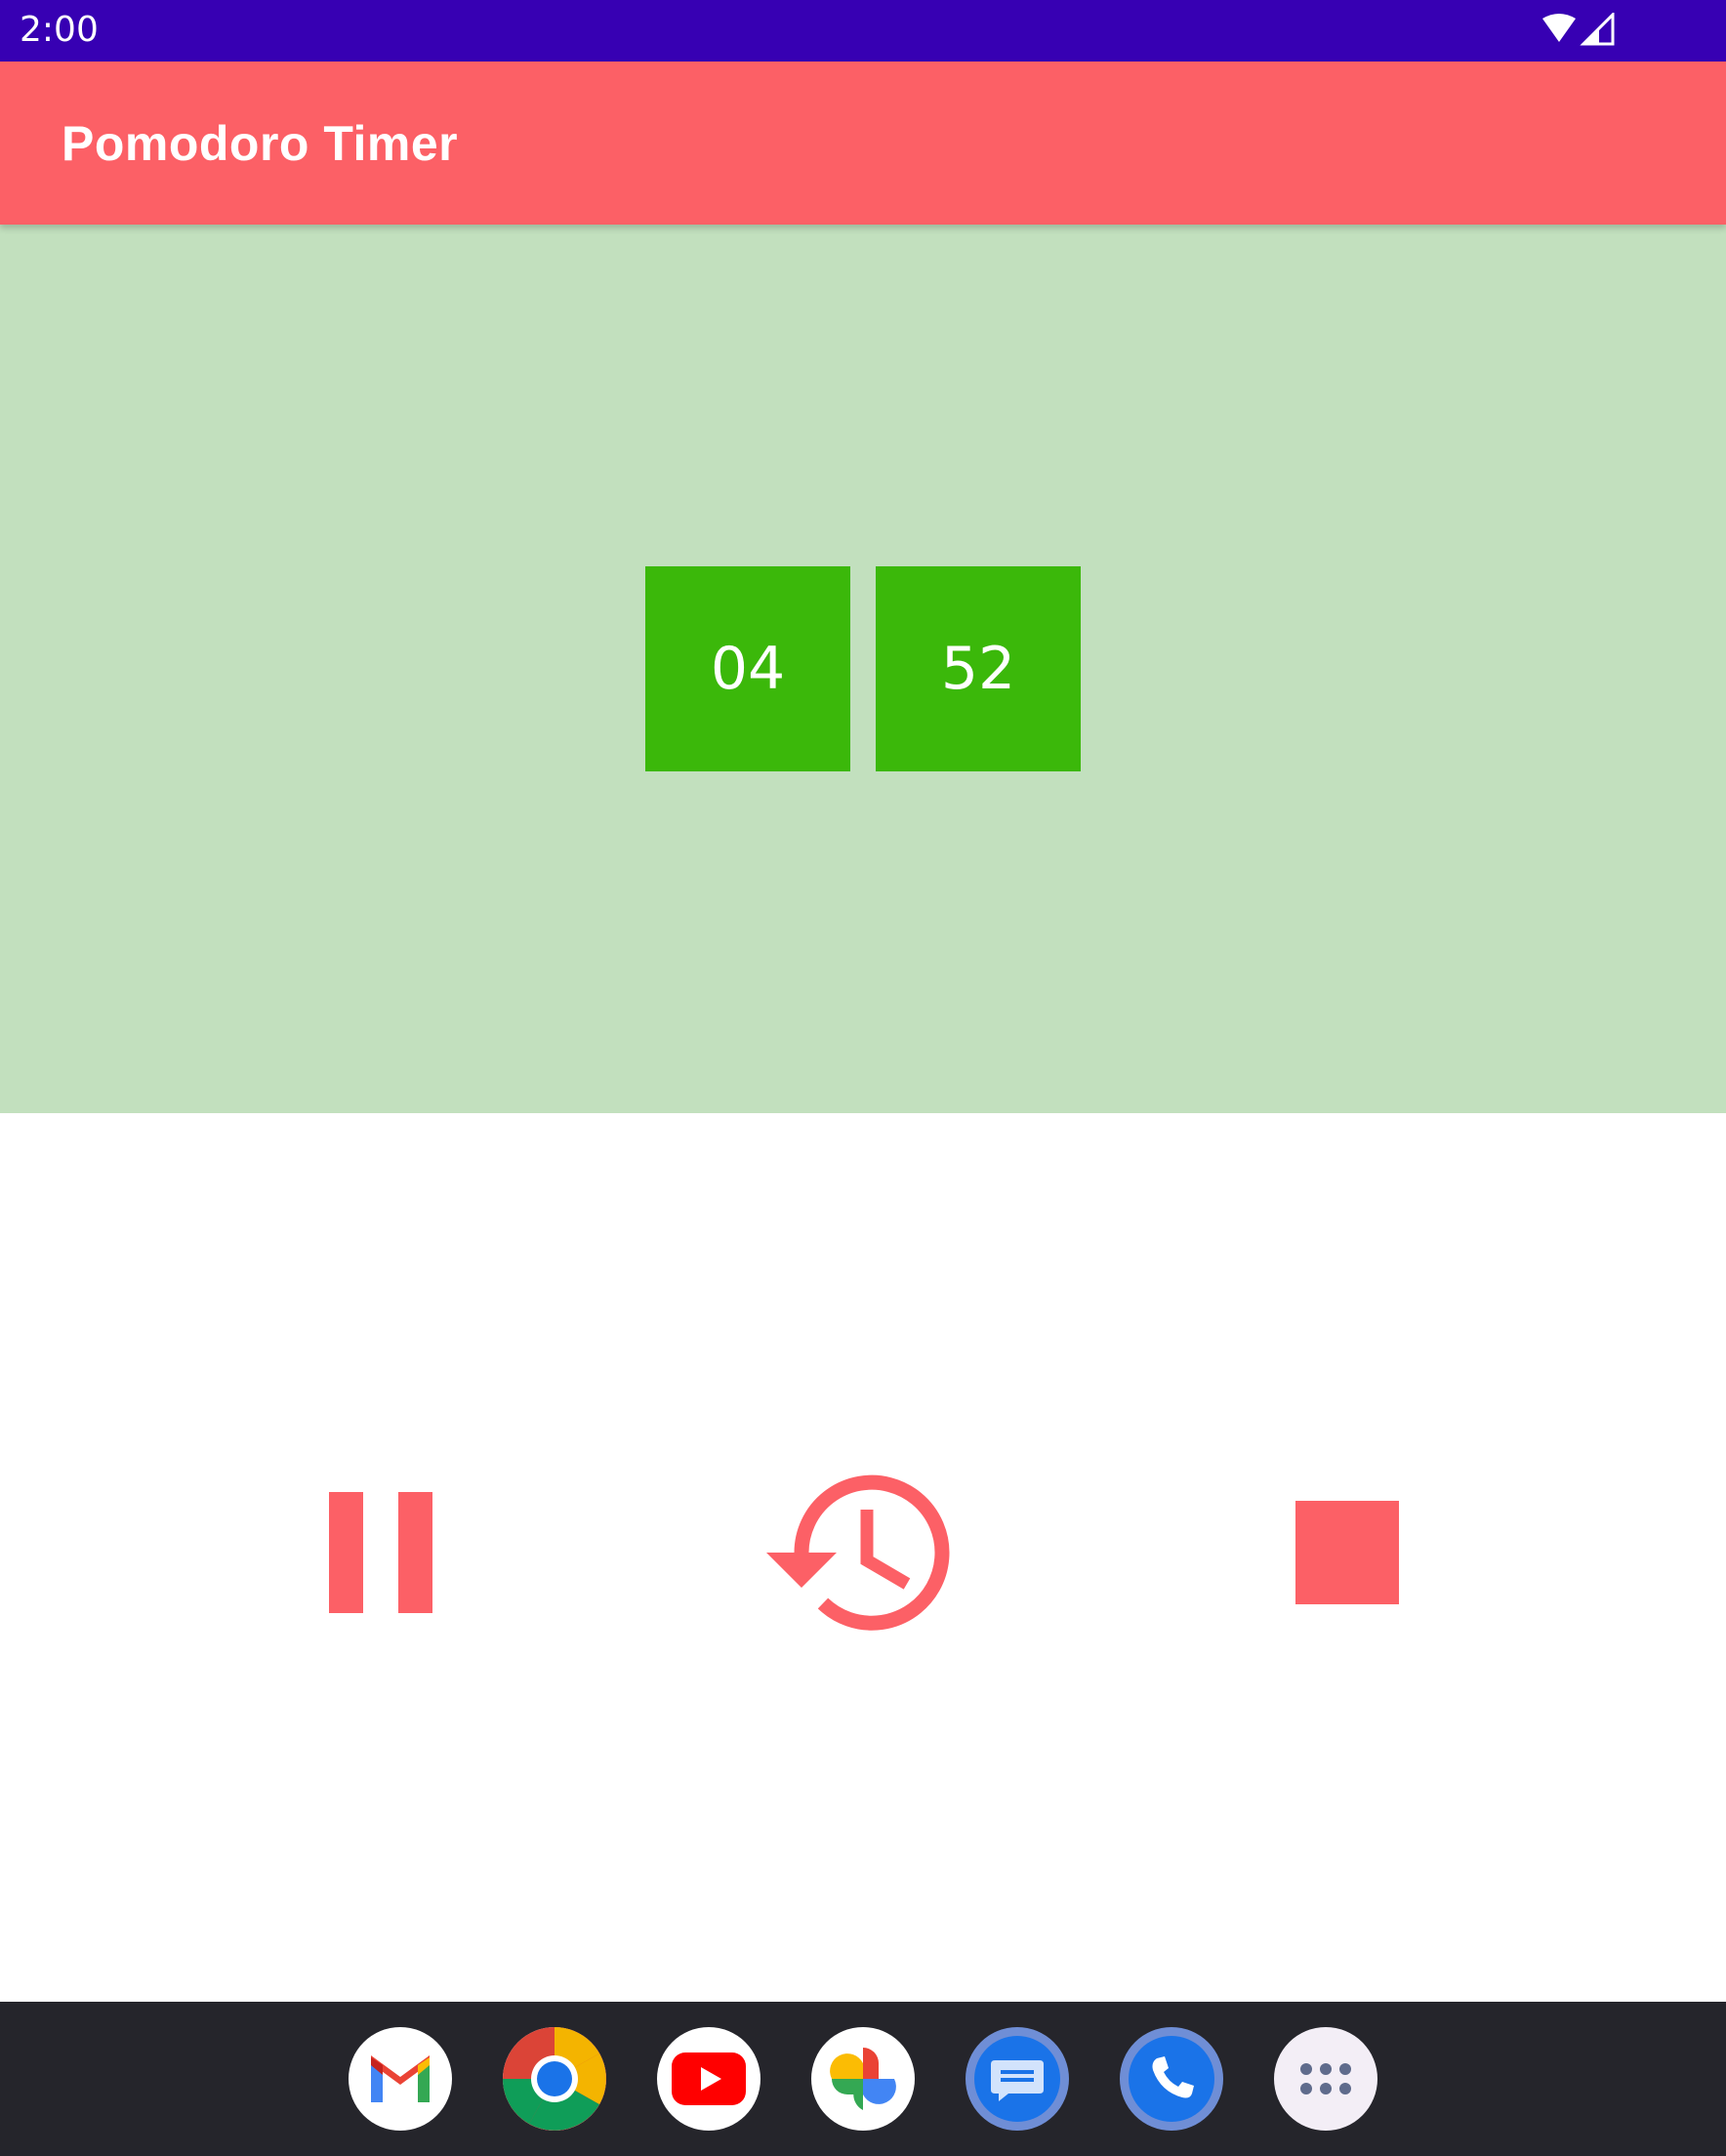 The width and height of the screenshot is (1726, 2156). I want to click on stop-icon, so click(1347, 1553).